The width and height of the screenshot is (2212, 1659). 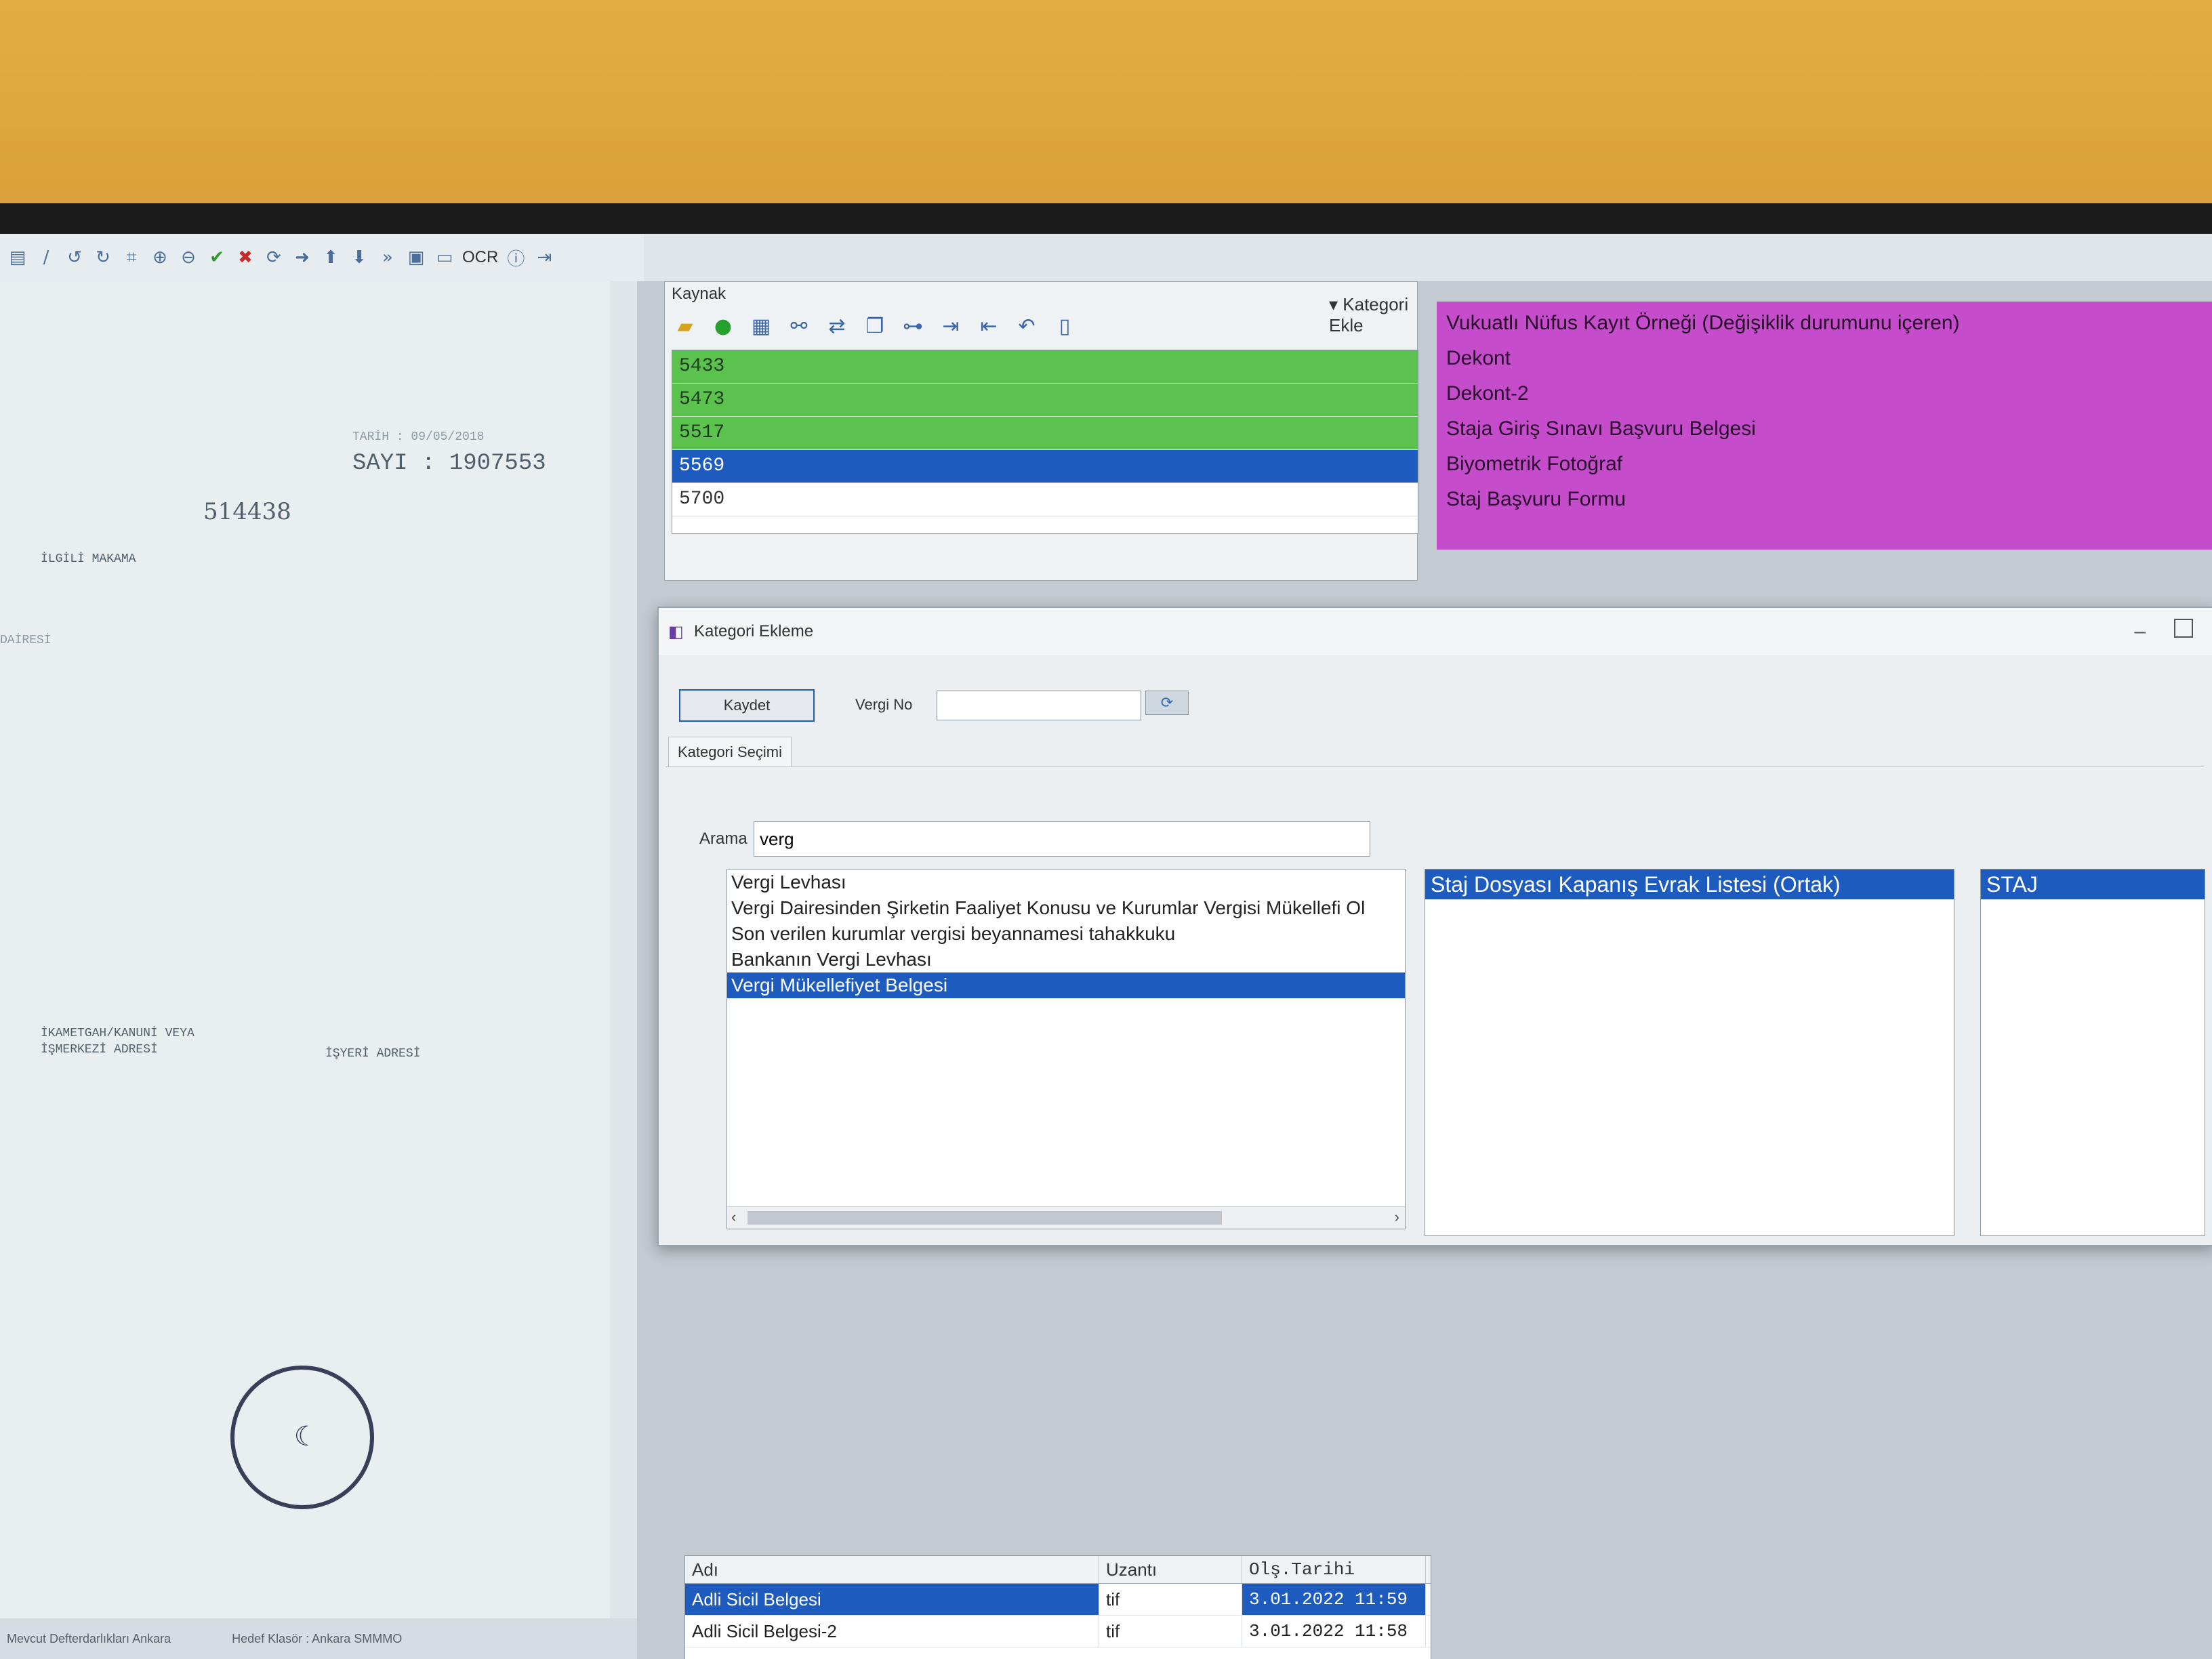 What do you see at coordinates (723, 839) in the screenshot?
I see `arama-label: Arama` at bounding box center [723, 839].